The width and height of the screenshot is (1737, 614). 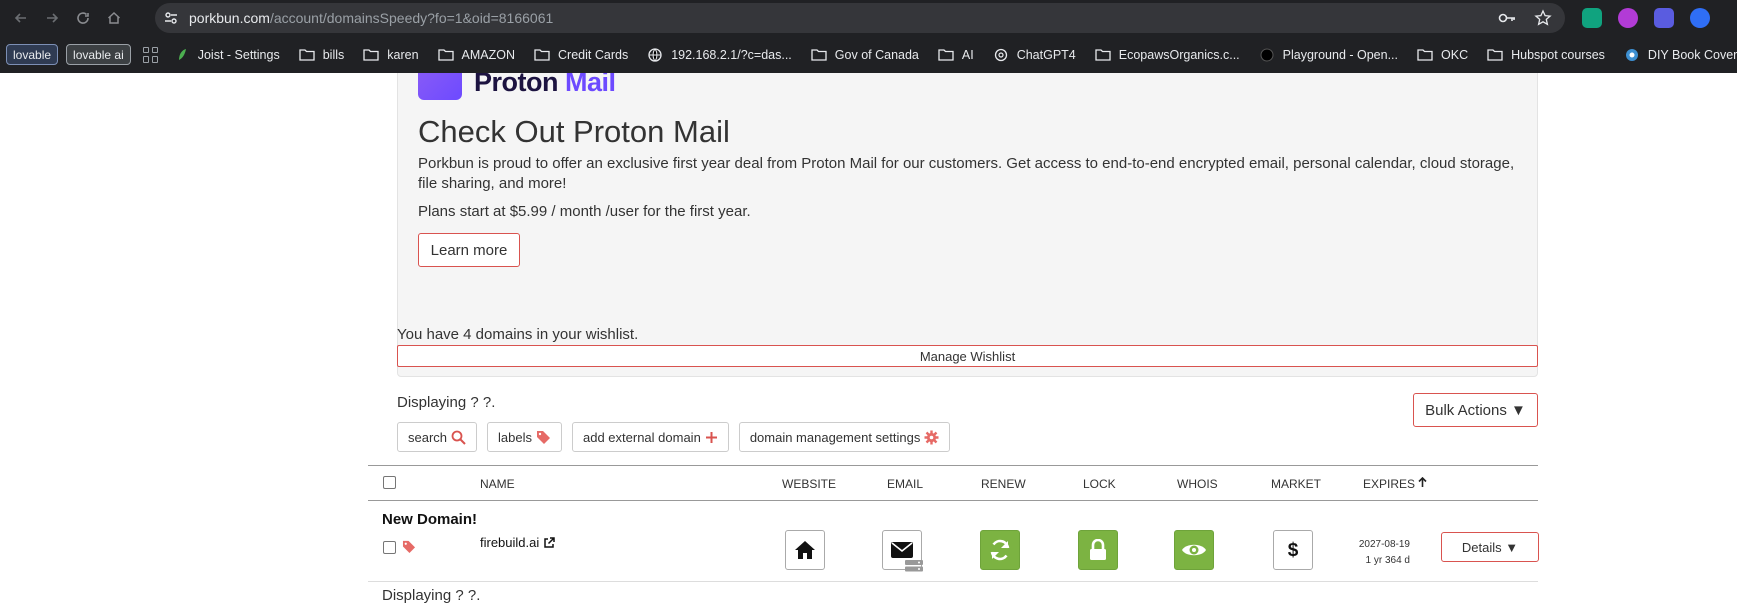 I want to click on bookmark-star-icon, so click(x=1543, y=18).